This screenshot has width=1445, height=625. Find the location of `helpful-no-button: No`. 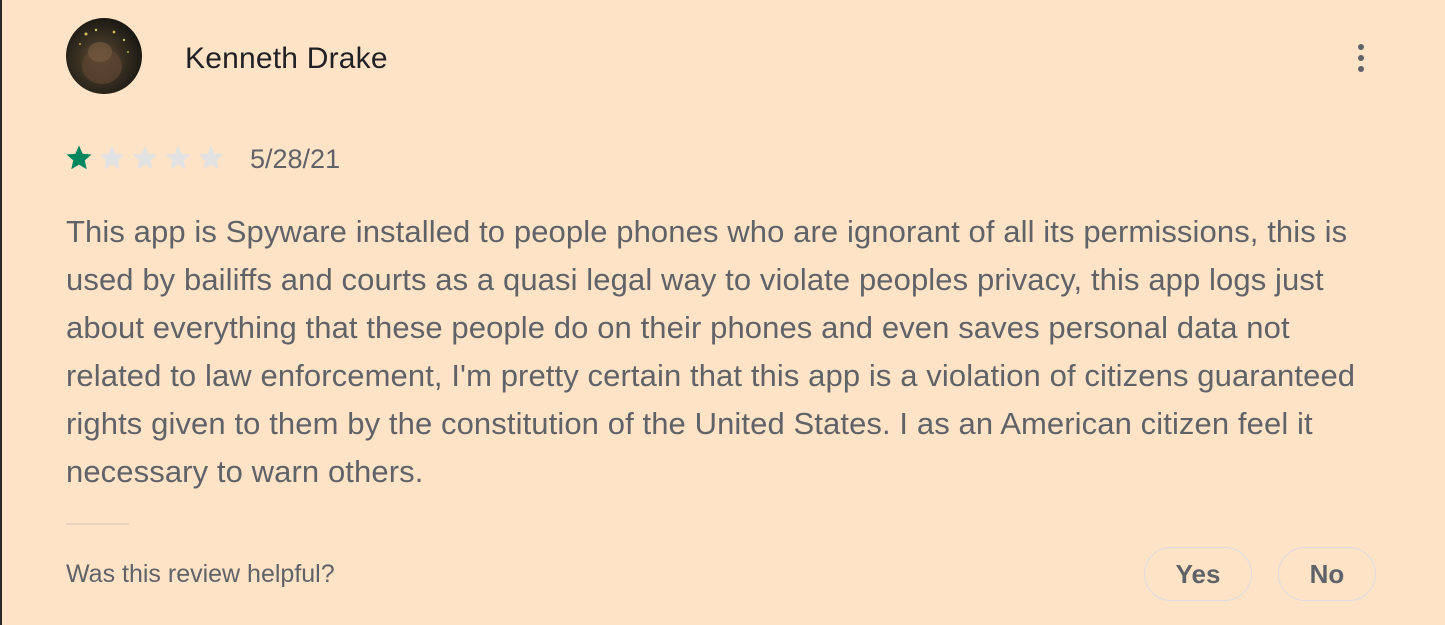

helpful-no-button: No is located at coordinates (1327, 574).